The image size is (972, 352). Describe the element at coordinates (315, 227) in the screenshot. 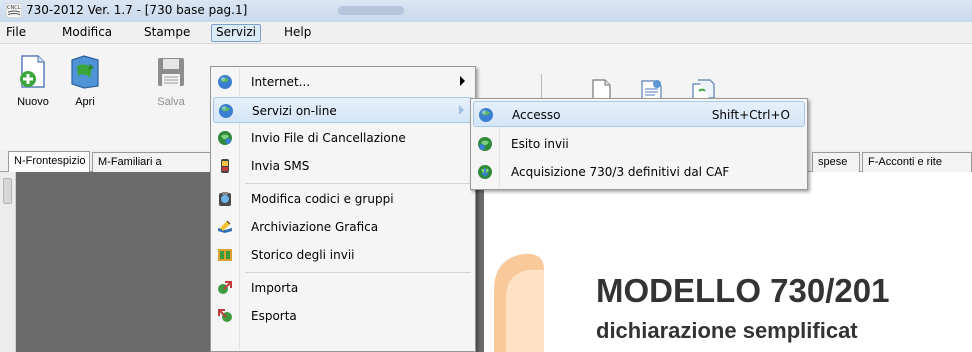

I see `menu-item-label: Archiviazione Grafica` at that location.